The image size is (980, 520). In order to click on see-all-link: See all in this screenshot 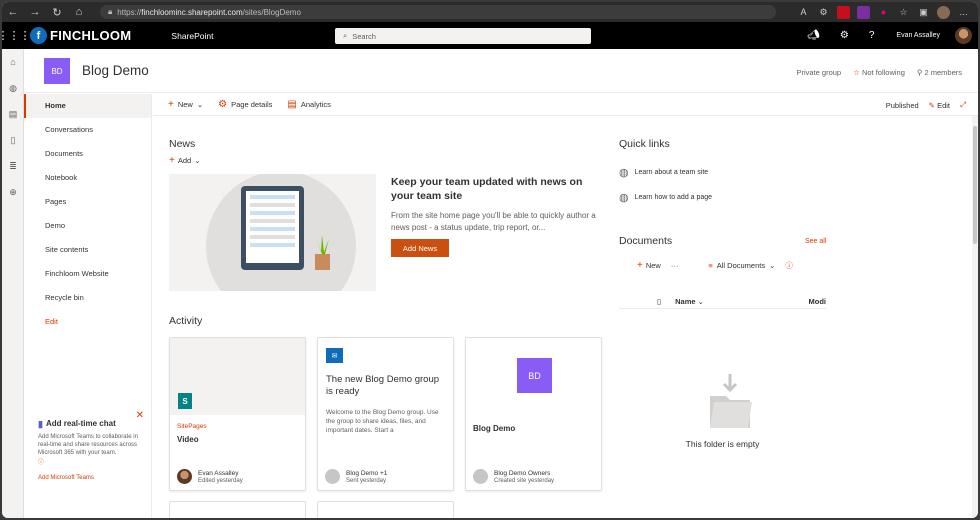, I will do `click(815, 241)`.